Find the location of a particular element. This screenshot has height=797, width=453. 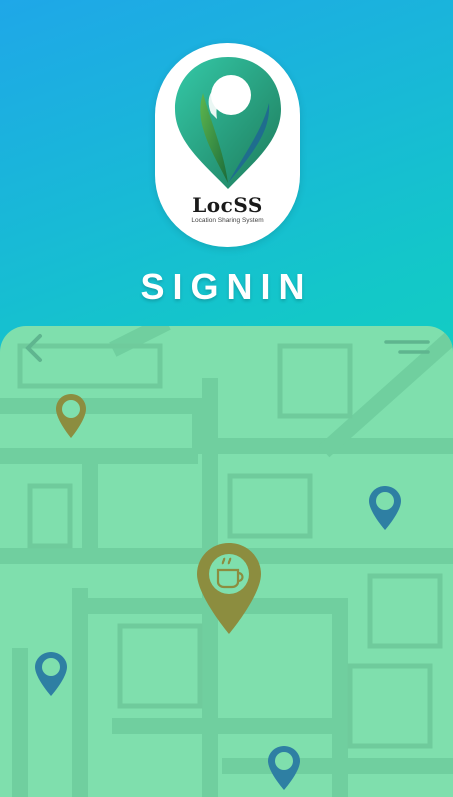

map-pin-blue-right is located at coordinates (385, 508).